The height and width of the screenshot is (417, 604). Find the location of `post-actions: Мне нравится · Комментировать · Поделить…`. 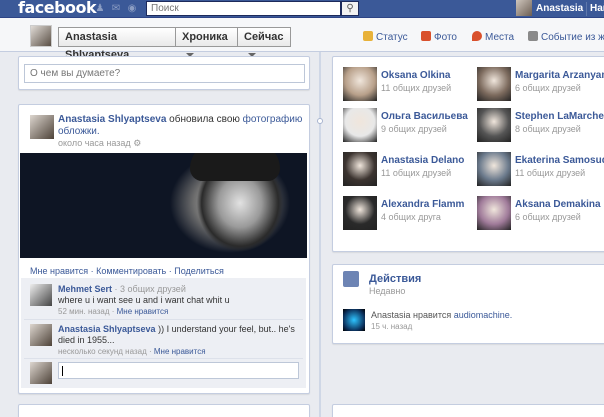

post-actions: Мне нравится · Комментировать · Поделить… is located at coordinates (127, 271).